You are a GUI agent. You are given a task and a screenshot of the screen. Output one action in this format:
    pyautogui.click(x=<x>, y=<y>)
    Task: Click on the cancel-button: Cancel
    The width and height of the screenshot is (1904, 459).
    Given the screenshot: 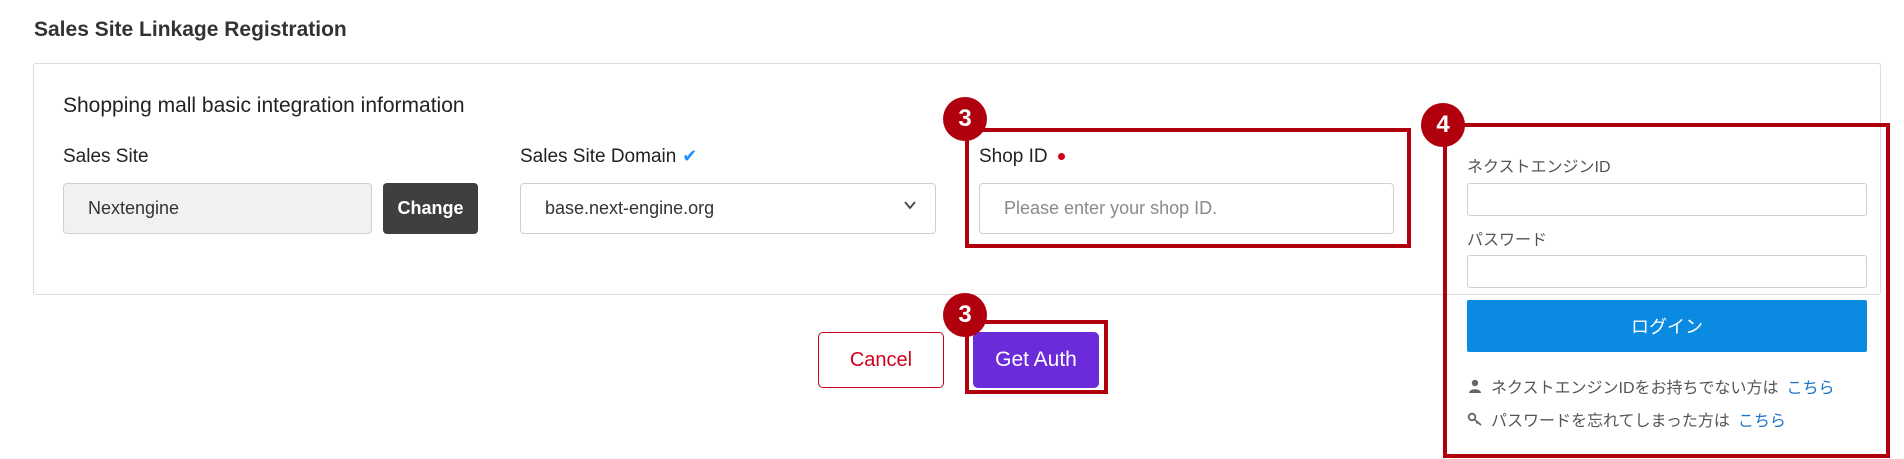 What is the action you would take?
    pyautogui.click(x=881, y=360)
    